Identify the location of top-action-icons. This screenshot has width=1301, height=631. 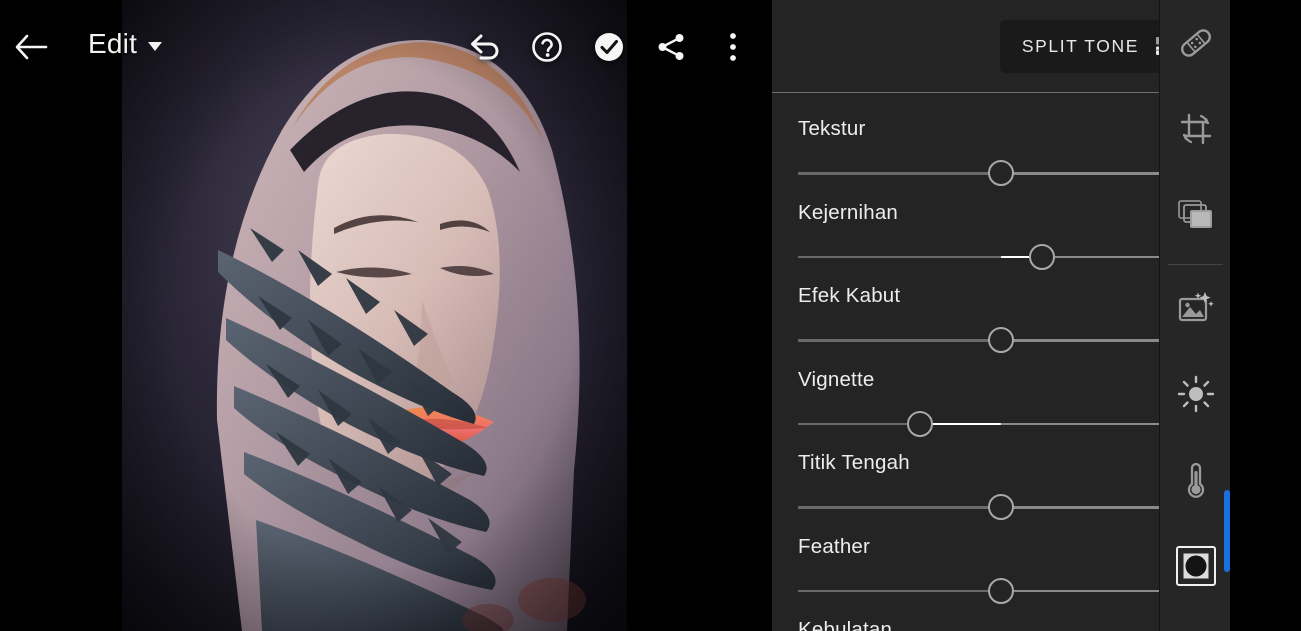
(609, 47).